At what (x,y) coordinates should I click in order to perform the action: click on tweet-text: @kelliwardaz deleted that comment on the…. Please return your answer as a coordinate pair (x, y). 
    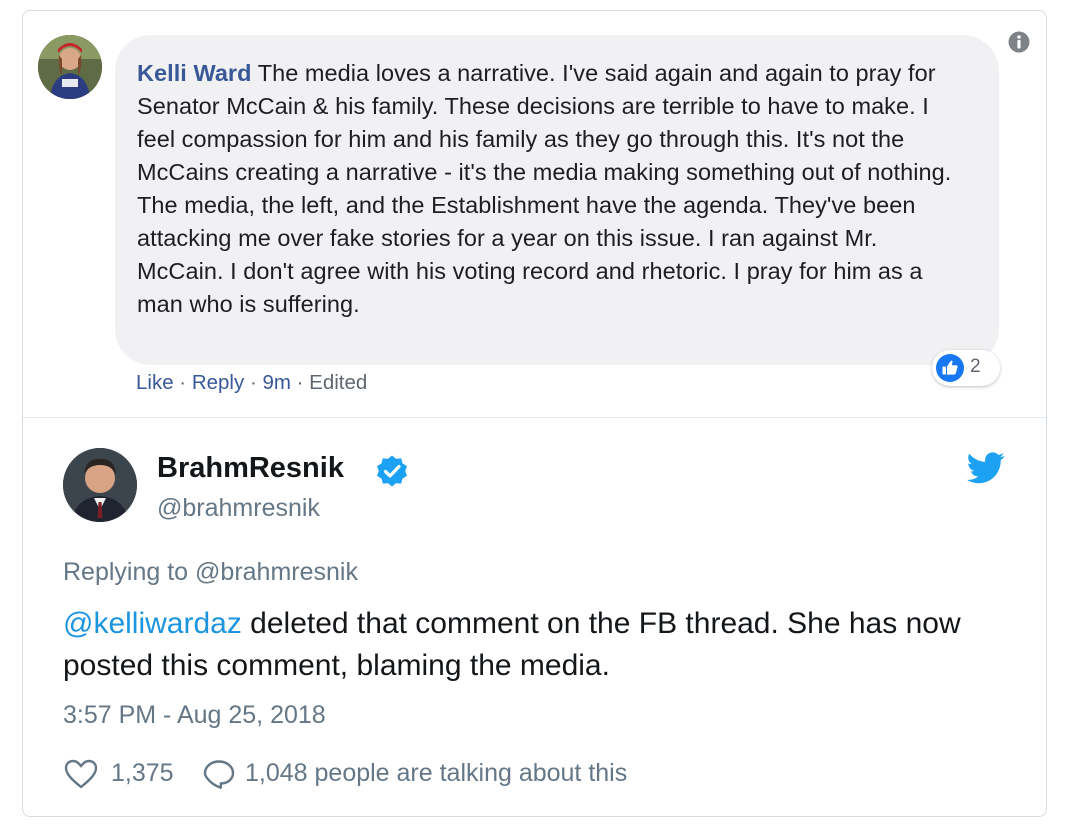
    Looking at the image, I should click on (533, 645).